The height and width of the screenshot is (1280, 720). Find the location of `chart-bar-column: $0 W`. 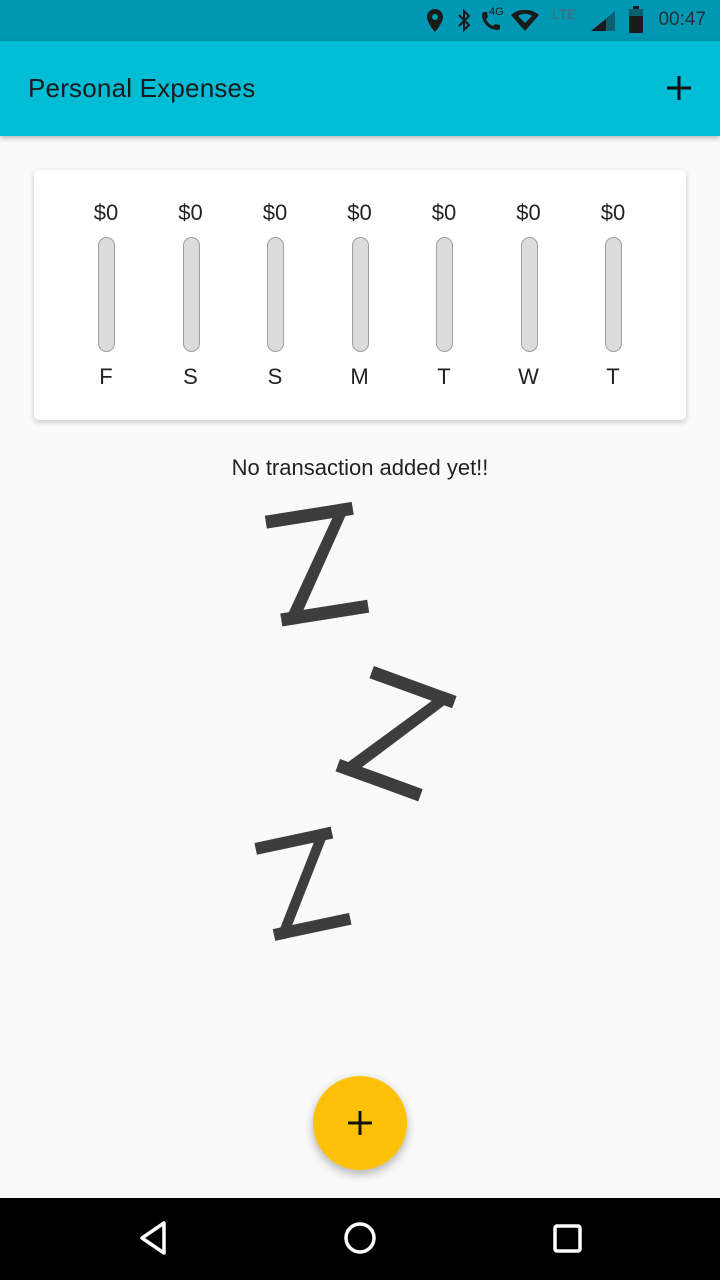

chart-bar-column: $0 W is located at coordinates (529, 300).